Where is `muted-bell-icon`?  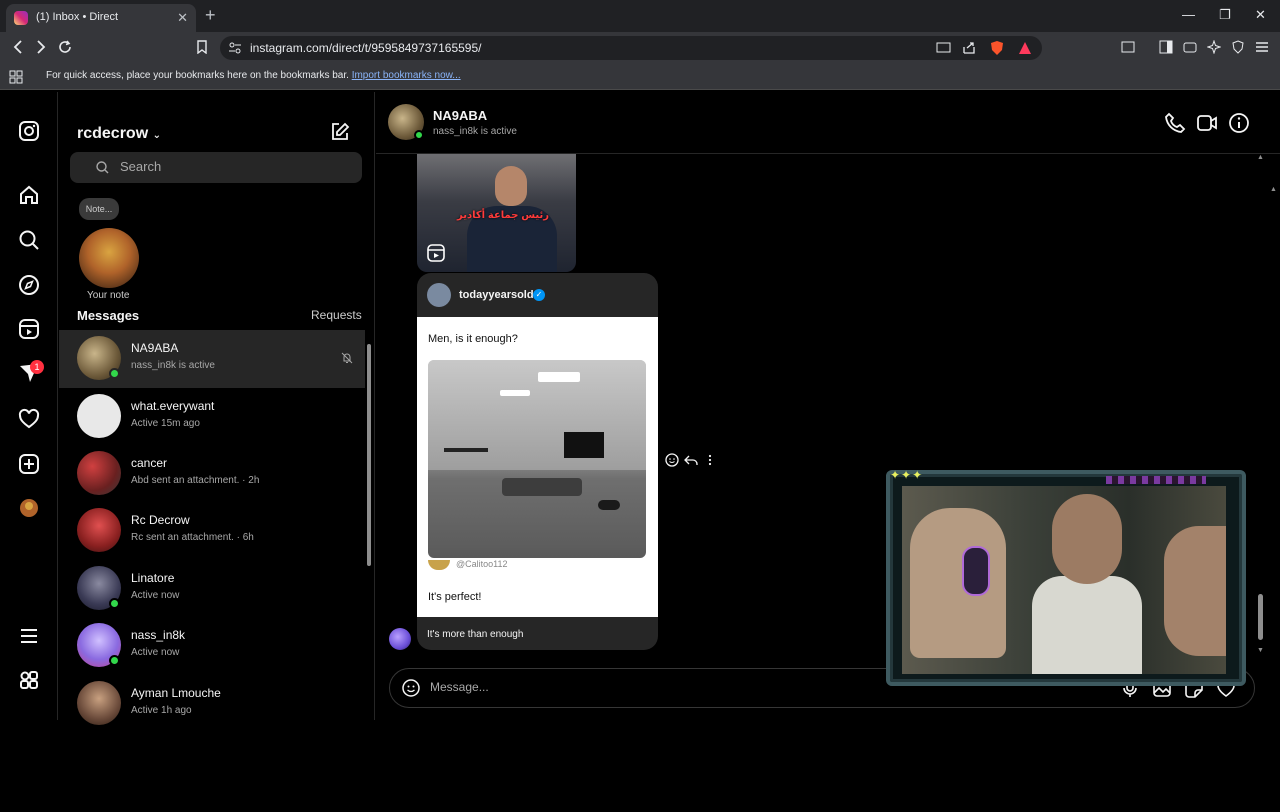 muted-bell-icon is located at coordinates (347, 358).